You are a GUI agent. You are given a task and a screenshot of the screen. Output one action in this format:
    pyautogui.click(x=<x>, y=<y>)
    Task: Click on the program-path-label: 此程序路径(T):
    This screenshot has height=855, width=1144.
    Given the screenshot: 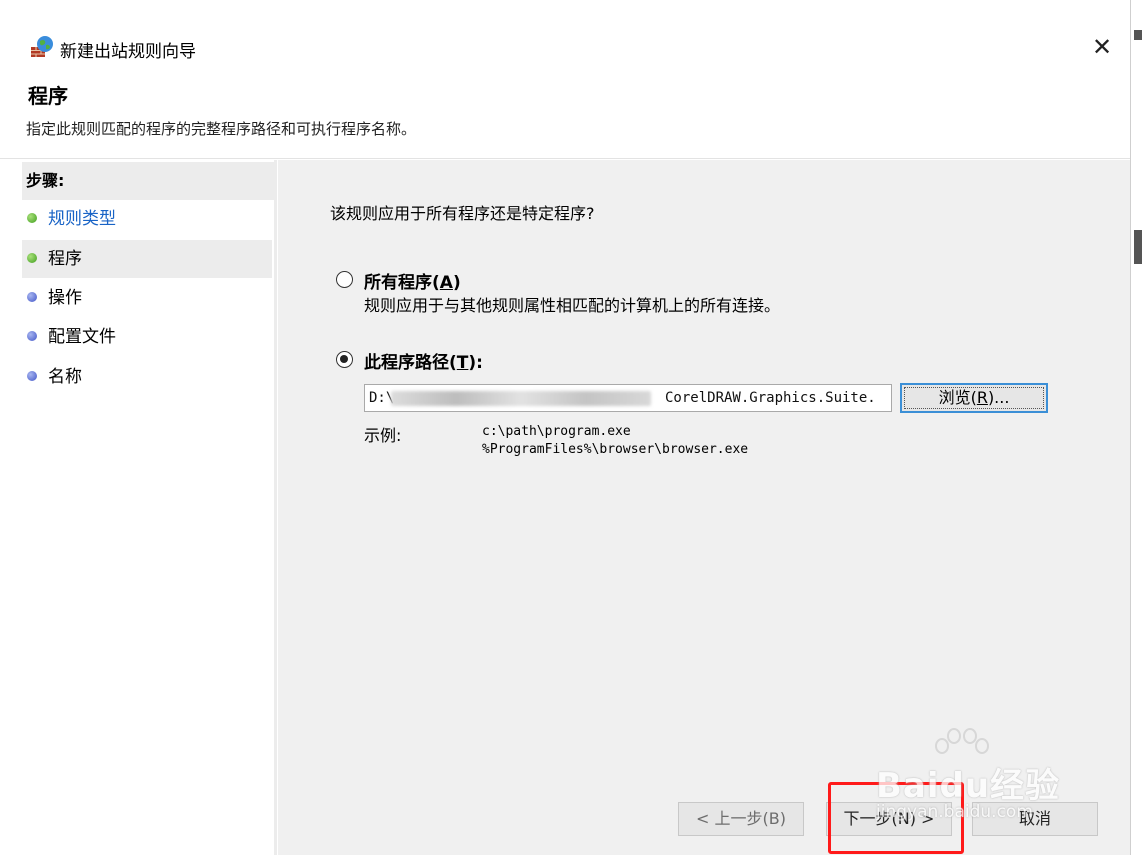 What is the action you would take?
    pyautogui.click(x=423, y=363)
    